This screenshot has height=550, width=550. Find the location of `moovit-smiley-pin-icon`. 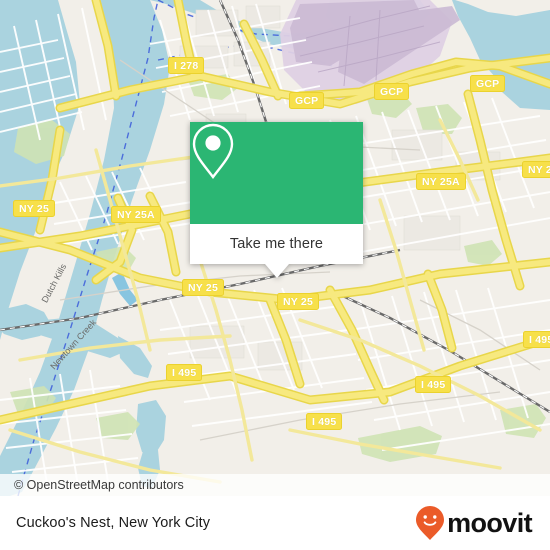

moovit-smiley-pin-icon is located at coordinates (430, 523).